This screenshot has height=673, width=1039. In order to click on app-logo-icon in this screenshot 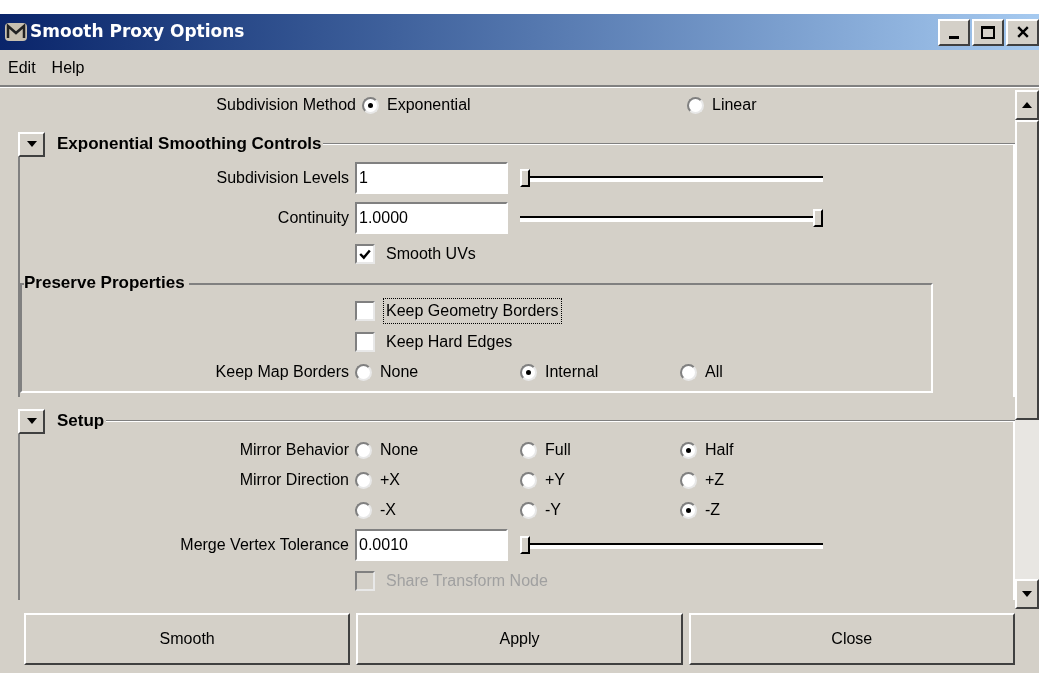, I will do `click(16, 32)`.